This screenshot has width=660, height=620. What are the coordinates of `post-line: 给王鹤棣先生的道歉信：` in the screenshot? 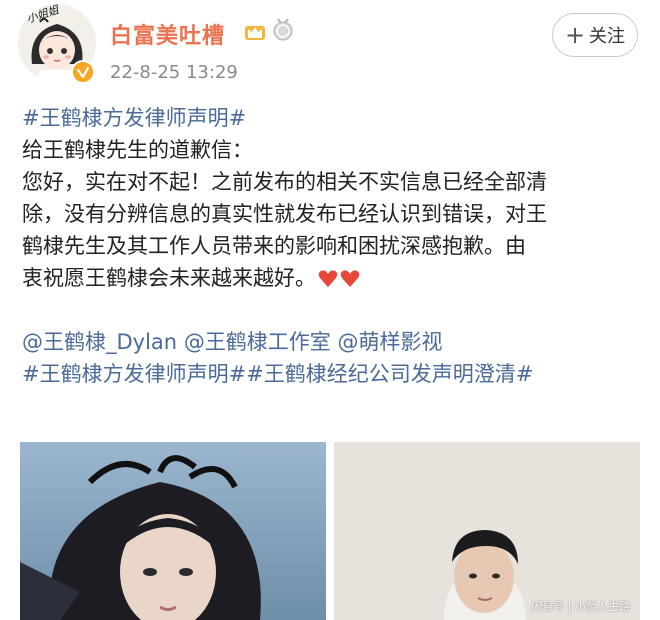 It's located at (137, 150).